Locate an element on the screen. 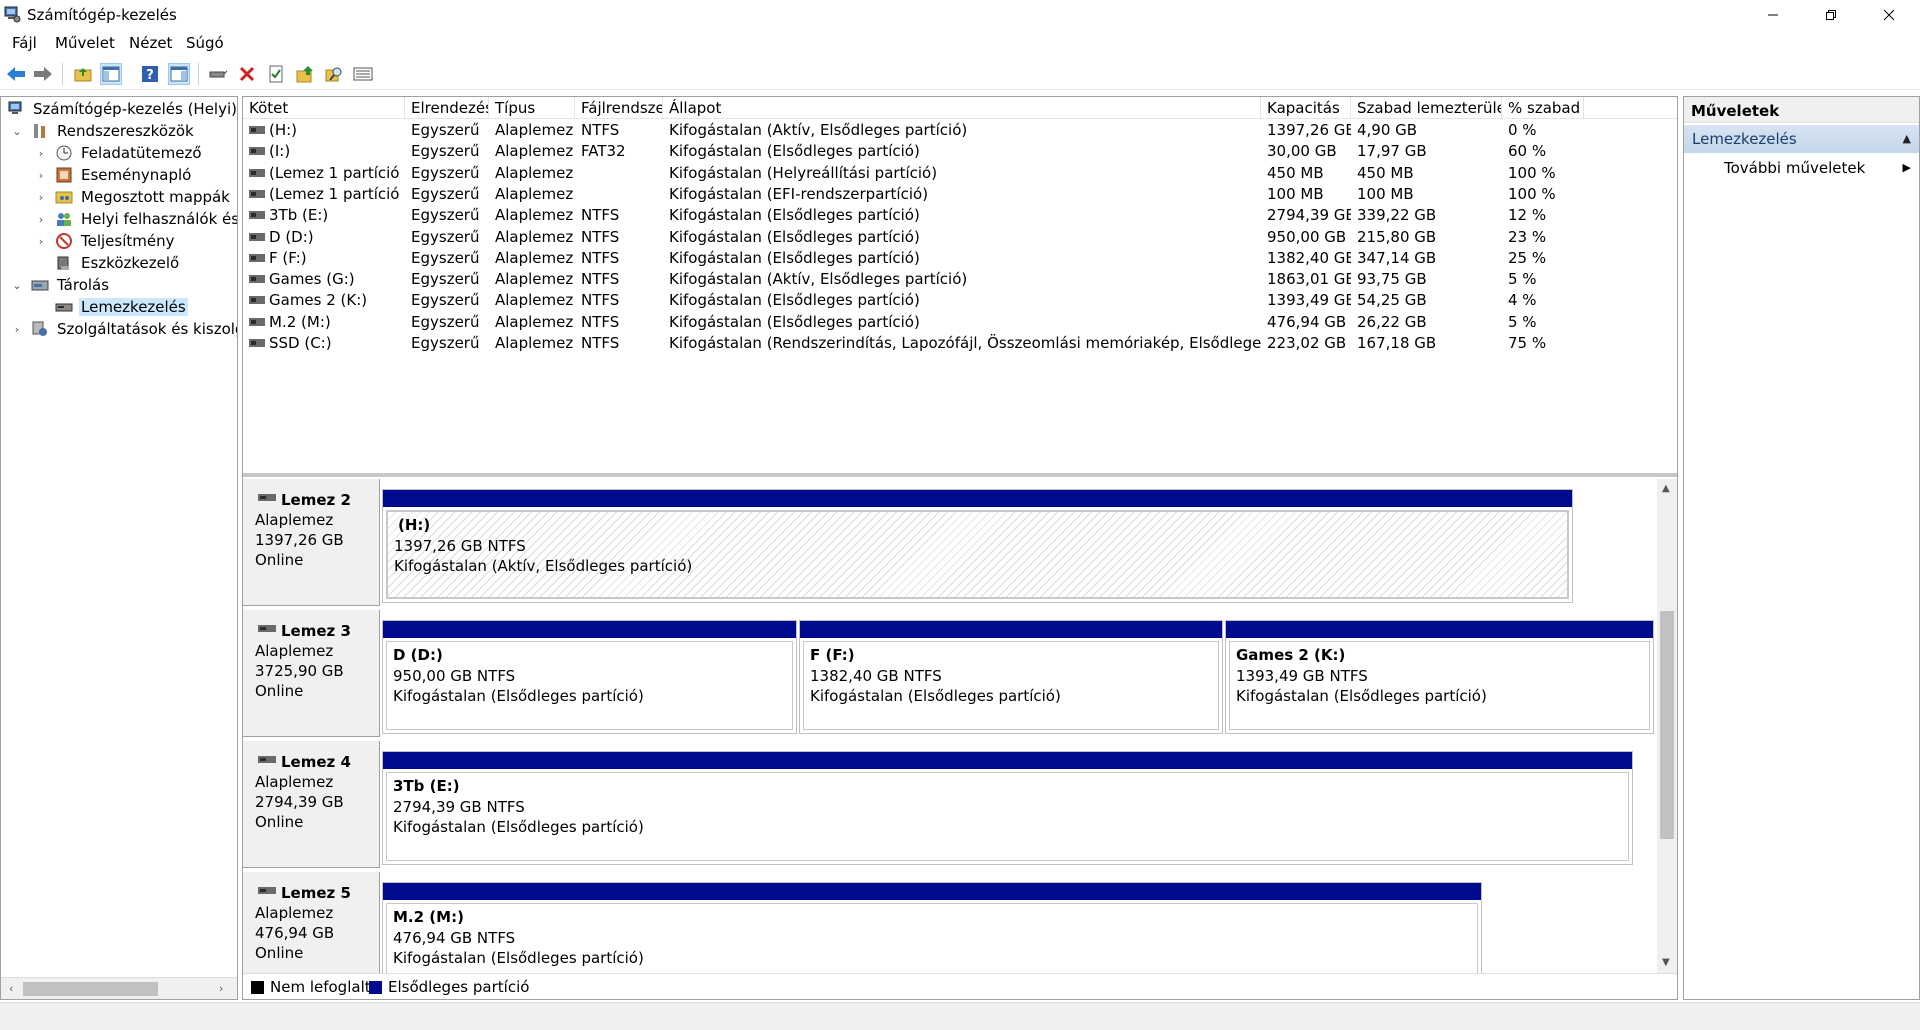  tree-item-performance: › Teljesítmény is located at coordinates (119, 241).